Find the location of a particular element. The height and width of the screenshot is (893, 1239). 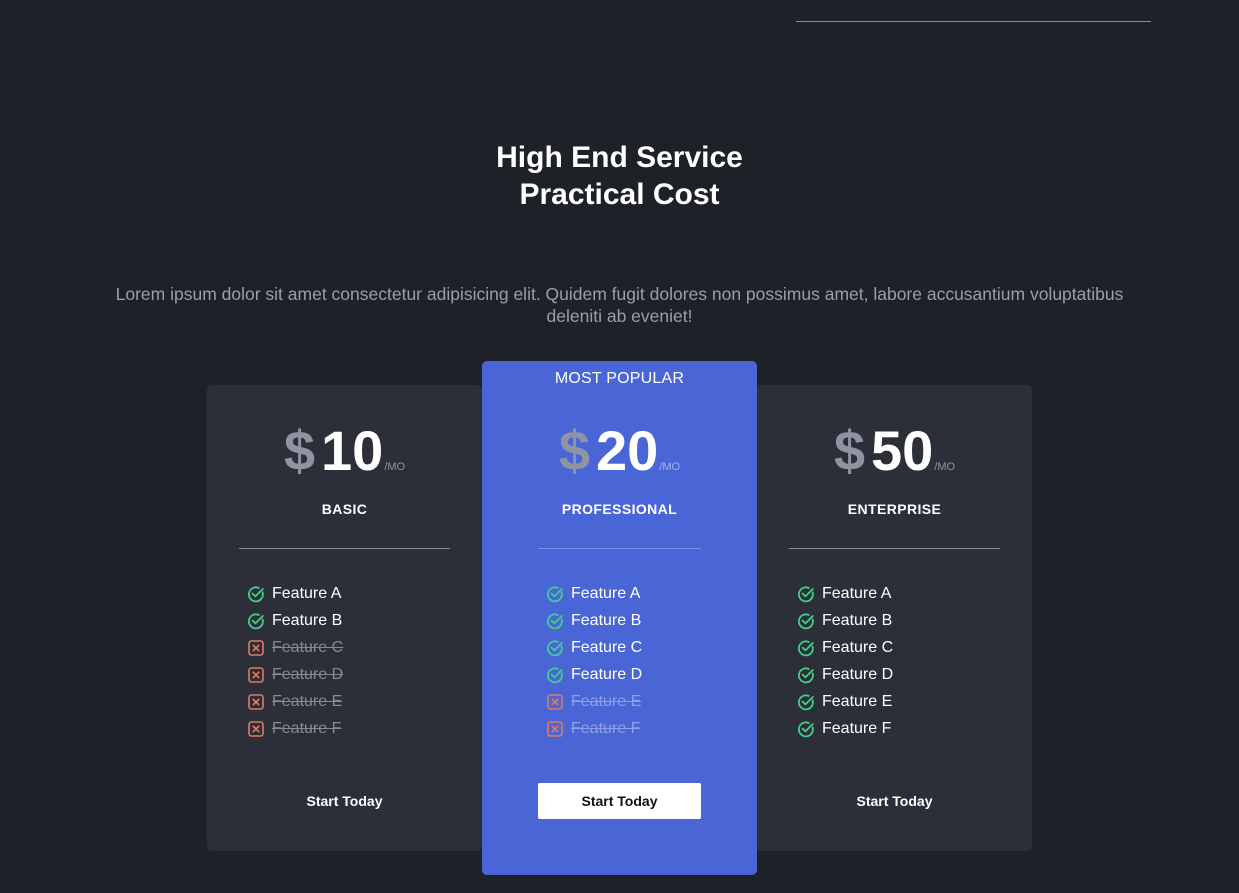

plan-name: ENTERPRISE is located at coordinates (894, 509).